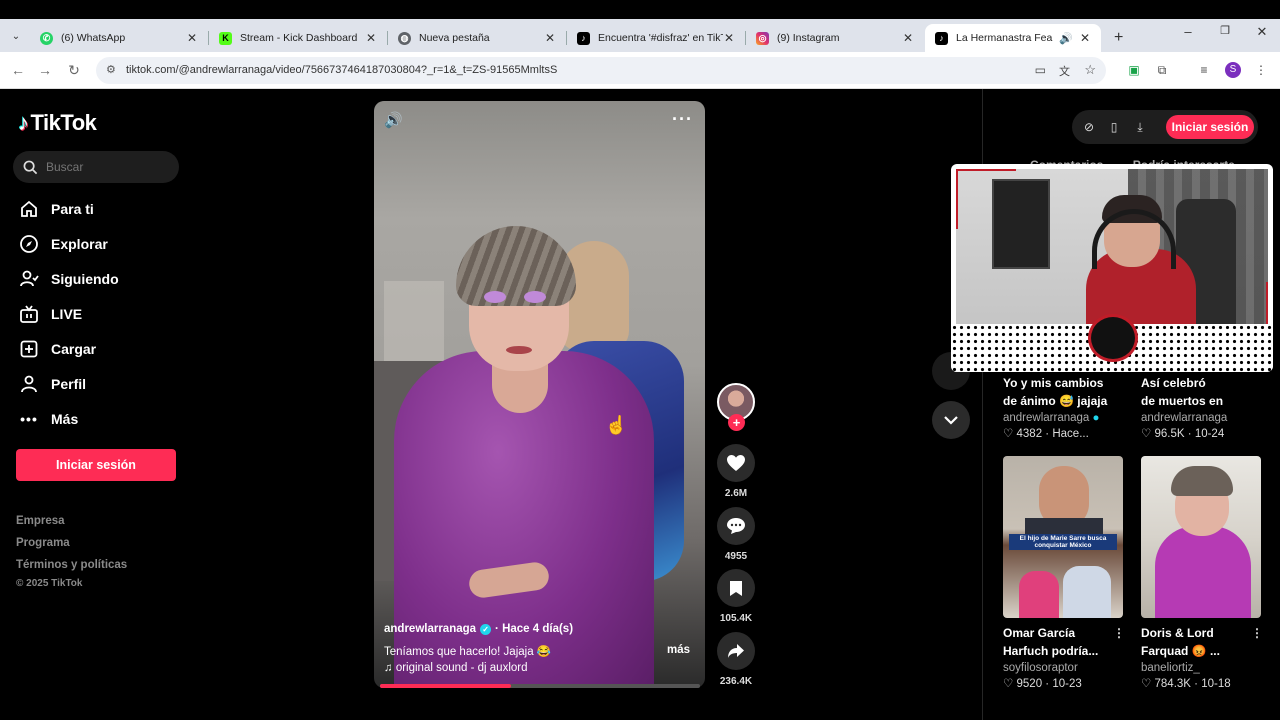 The image size is (1280, 720). What do you see at coordinates (835, 38) in the screenshot?
I see `tab-instagram: ◎ (9) Instagram ✕` at bounding box center [835, 38].